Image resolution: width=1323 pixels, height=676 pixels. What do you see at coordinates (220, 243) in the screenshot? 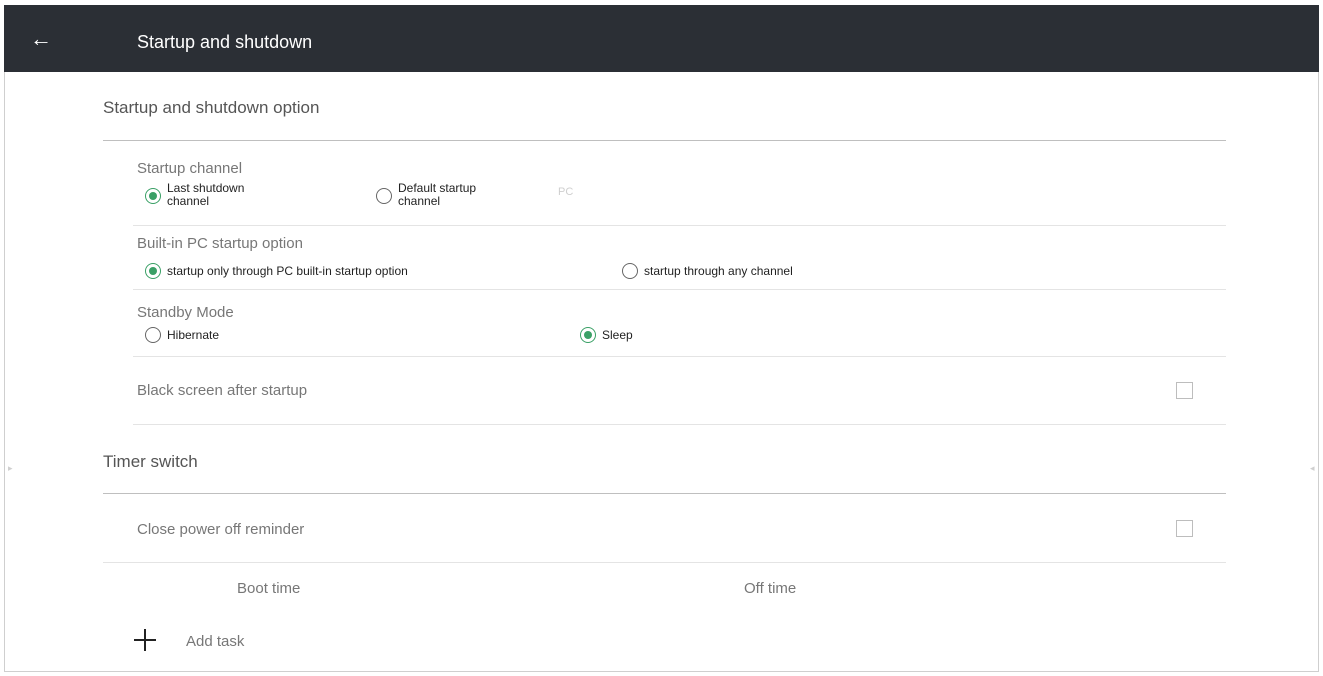
I see `builtin-pc-label: Built-in PC startup option` at bounding box center [220, 243].